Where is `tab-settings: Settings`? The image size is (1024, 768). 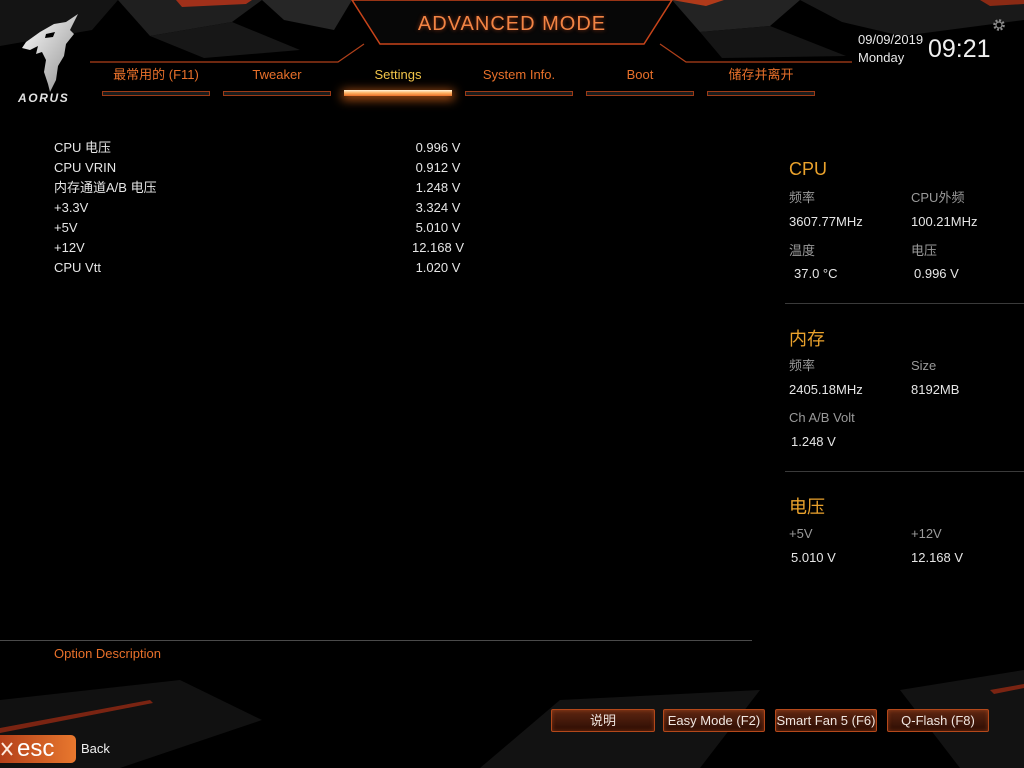 tab-settings: Settings is located at coordinates (398, 82).